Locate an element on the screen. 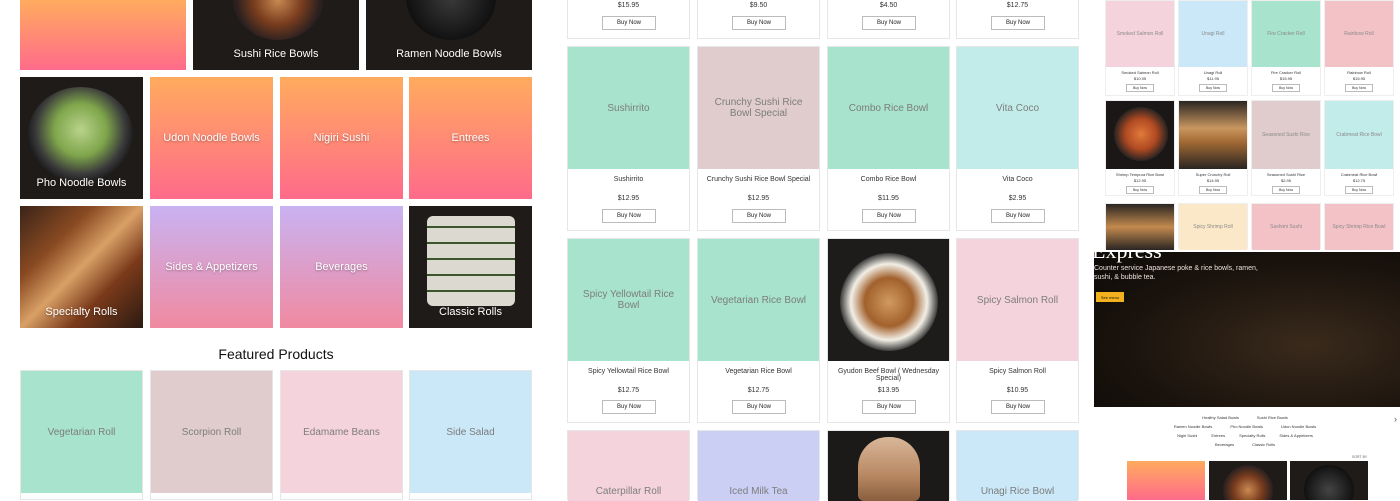  product-card: Shrimp Tempura Rice Bowl $12.95 Buy Now is located at coordinates (1140, 148).